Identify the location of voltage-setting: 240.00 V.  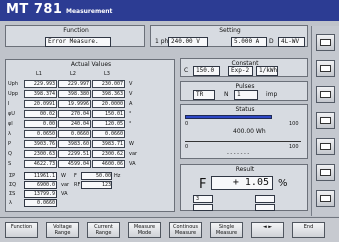
(188, 42).